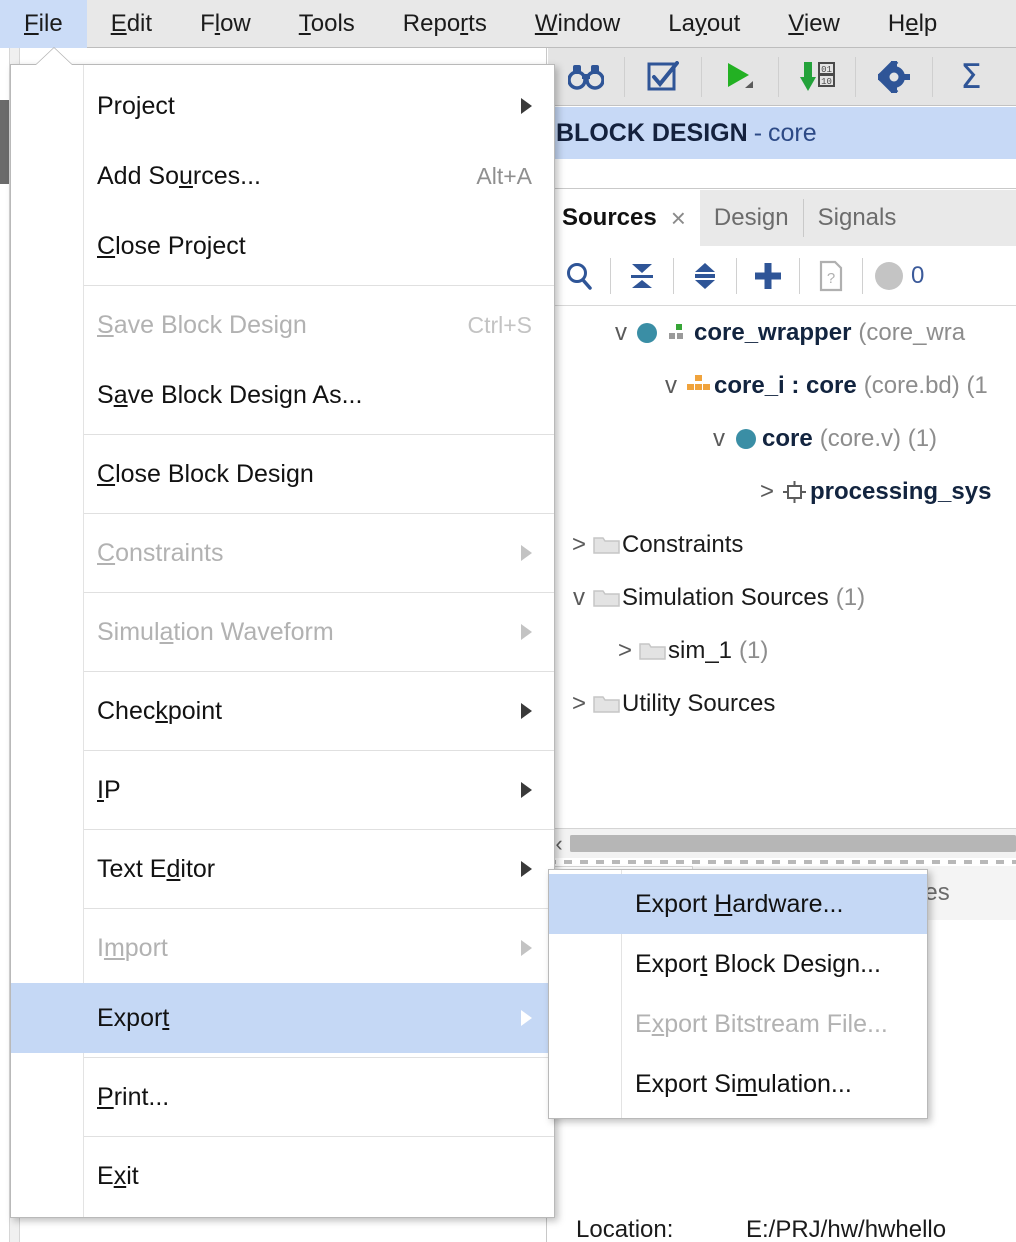 Image resolution: width=1016 pixels, height=1242 pixels. Describe the element at coordinates (282, 711) in the screenshot. I see `menu-item-checkpoint: Checkpoint` at that location.